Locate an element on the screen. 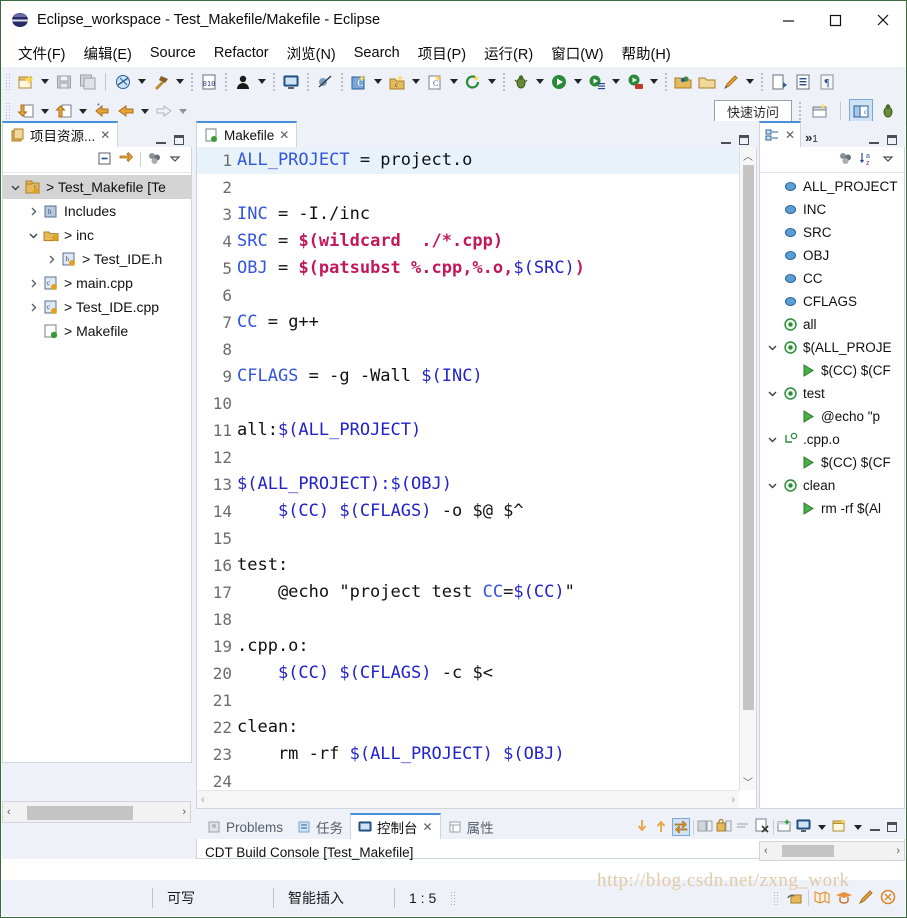  open-console-arrow is located at coordinates (858, 827).